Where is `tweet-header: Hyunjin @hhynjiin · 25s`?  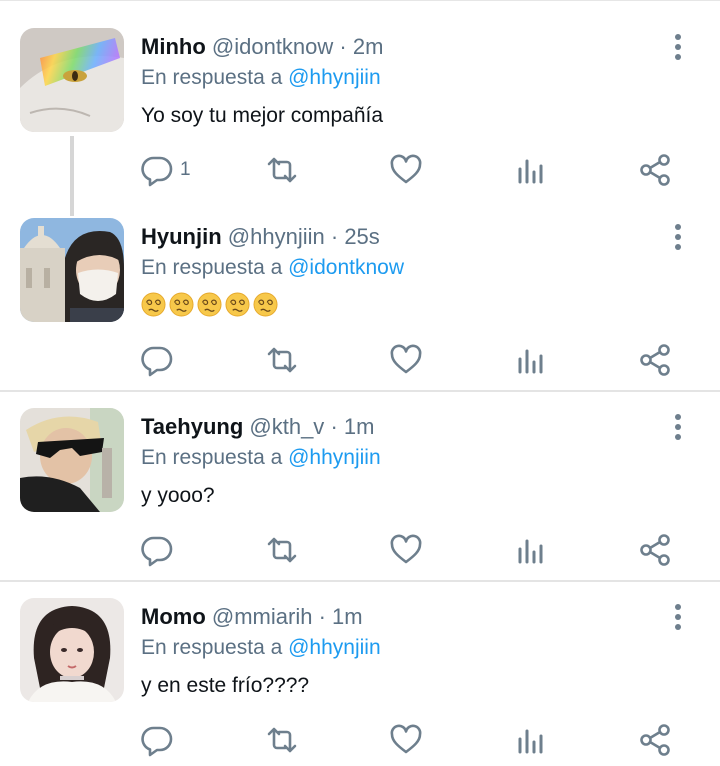
tweet-header: Hyunjin @hhynjiin · 25s is located at coordinates (260, 237).